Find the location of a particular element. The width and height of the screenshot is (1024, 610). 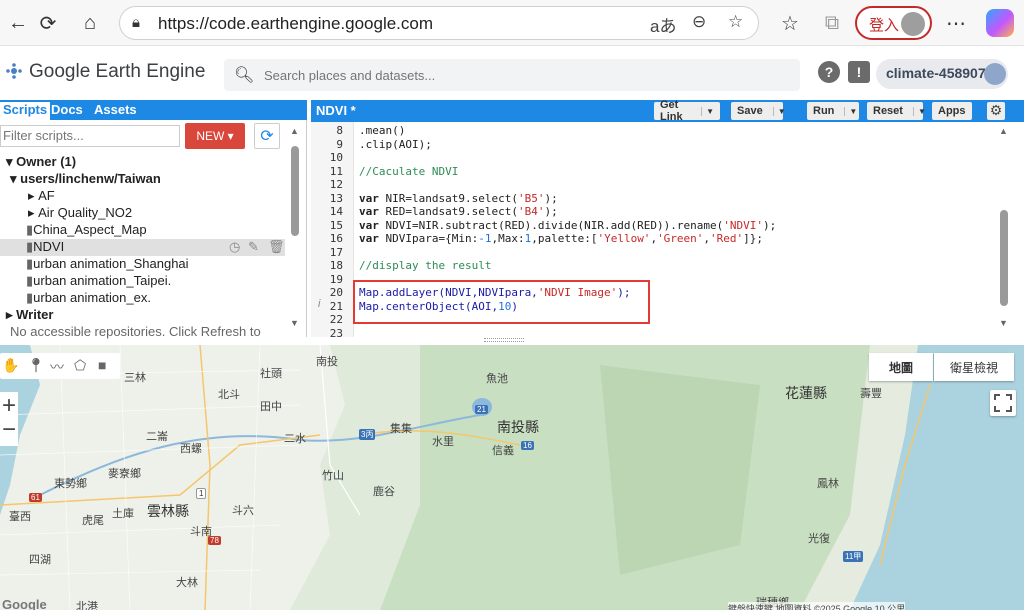

new-button: NEW ▾ is located at coordinates (215, 136).